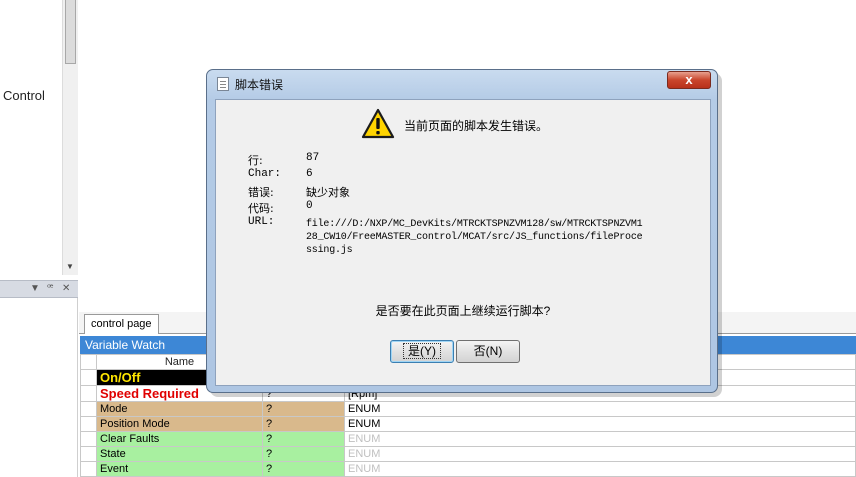 This screenshot has height=477, width=856. What do you see at coordinates (50, 288) in the screenshot?
I see `pin-icon: ꟹ` at bounding box center [50, 288].